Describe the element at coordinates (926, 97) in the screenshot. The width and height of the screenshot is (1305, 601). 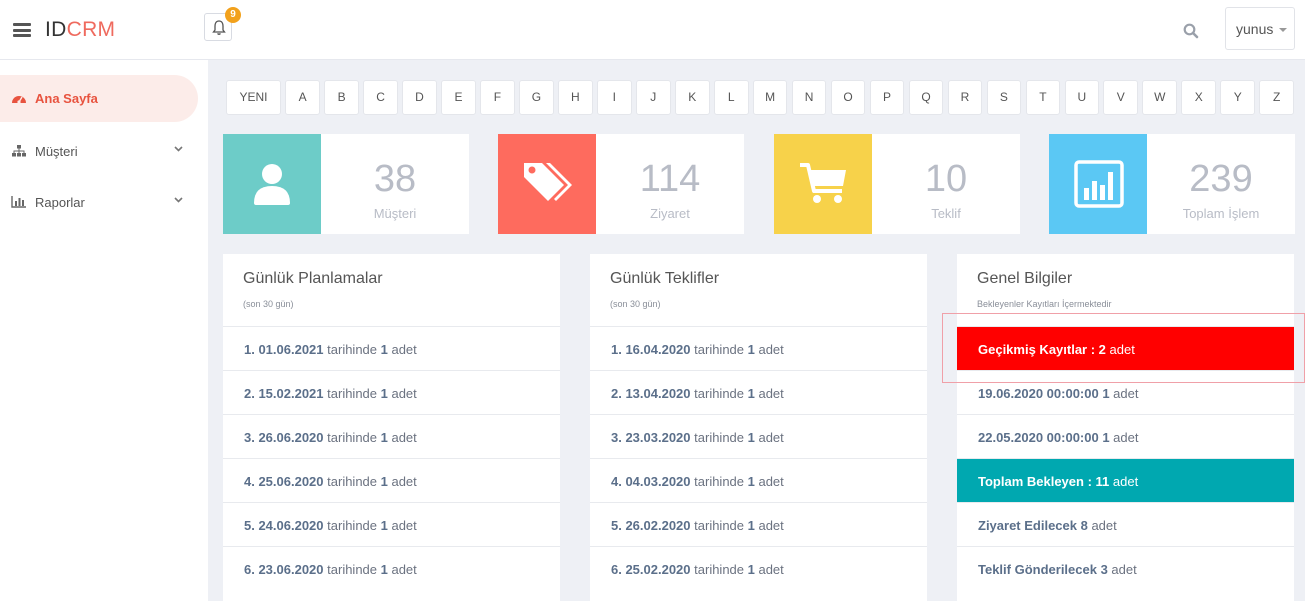
I see `alphabet-button-q: Q` at that location.